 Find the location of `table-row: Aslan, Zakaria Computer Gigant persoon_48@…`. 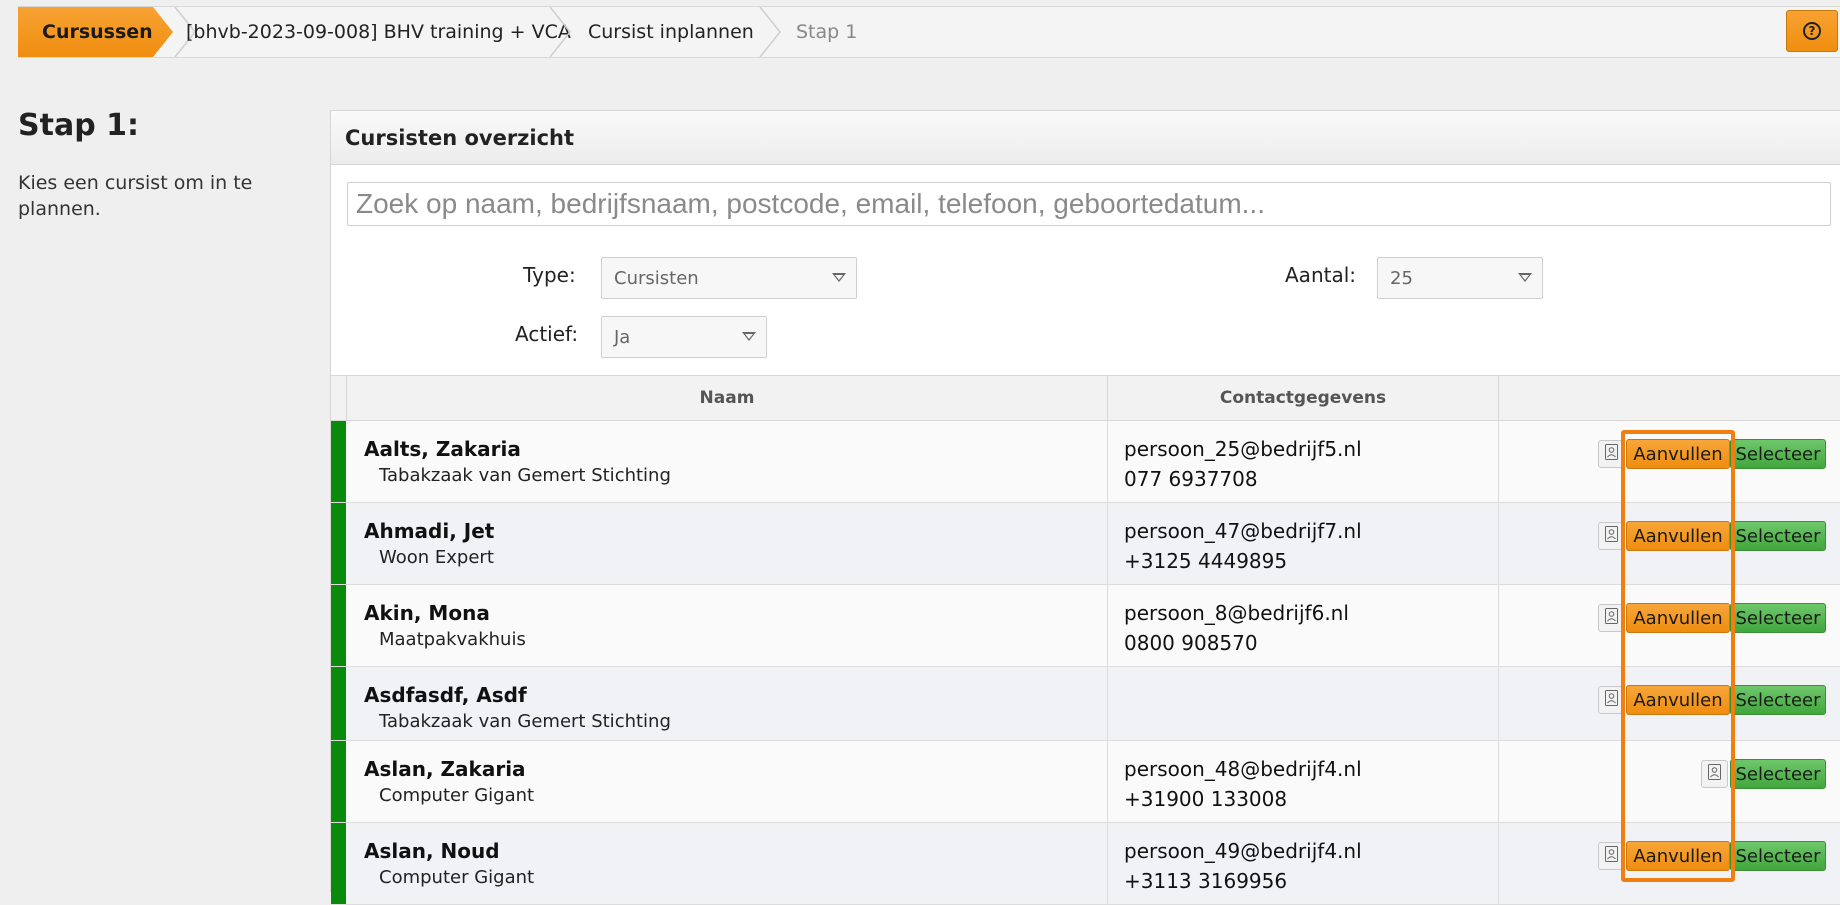

table-row: Aslan, Zakaria Computer Gigant persoon_48@… is located at coordinates (1085, 782).